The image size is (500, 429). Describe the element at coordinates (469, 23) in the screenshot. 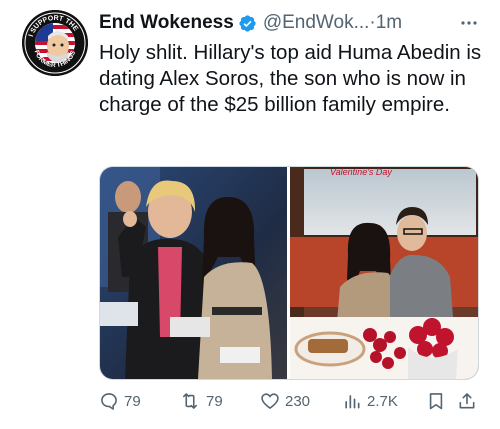

I see `more-options-icon` at that location.